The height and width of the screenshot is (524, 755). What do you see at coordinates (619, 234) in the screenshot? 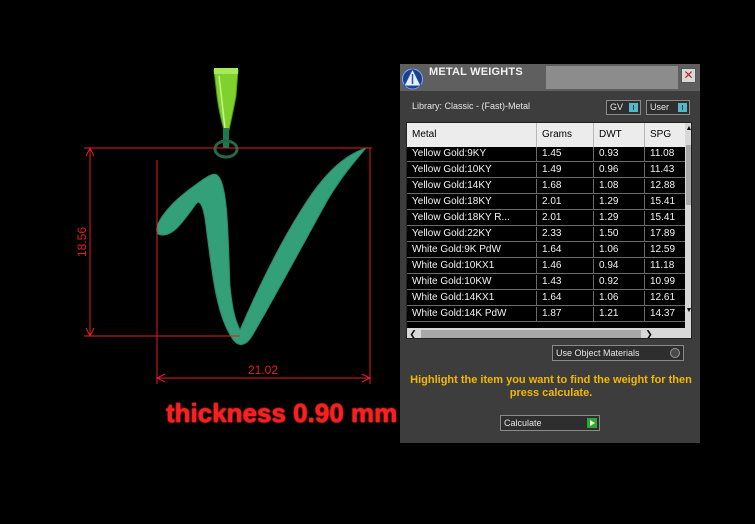
I see `cell-dwt: 1.50` at bounding box center [619, 234].